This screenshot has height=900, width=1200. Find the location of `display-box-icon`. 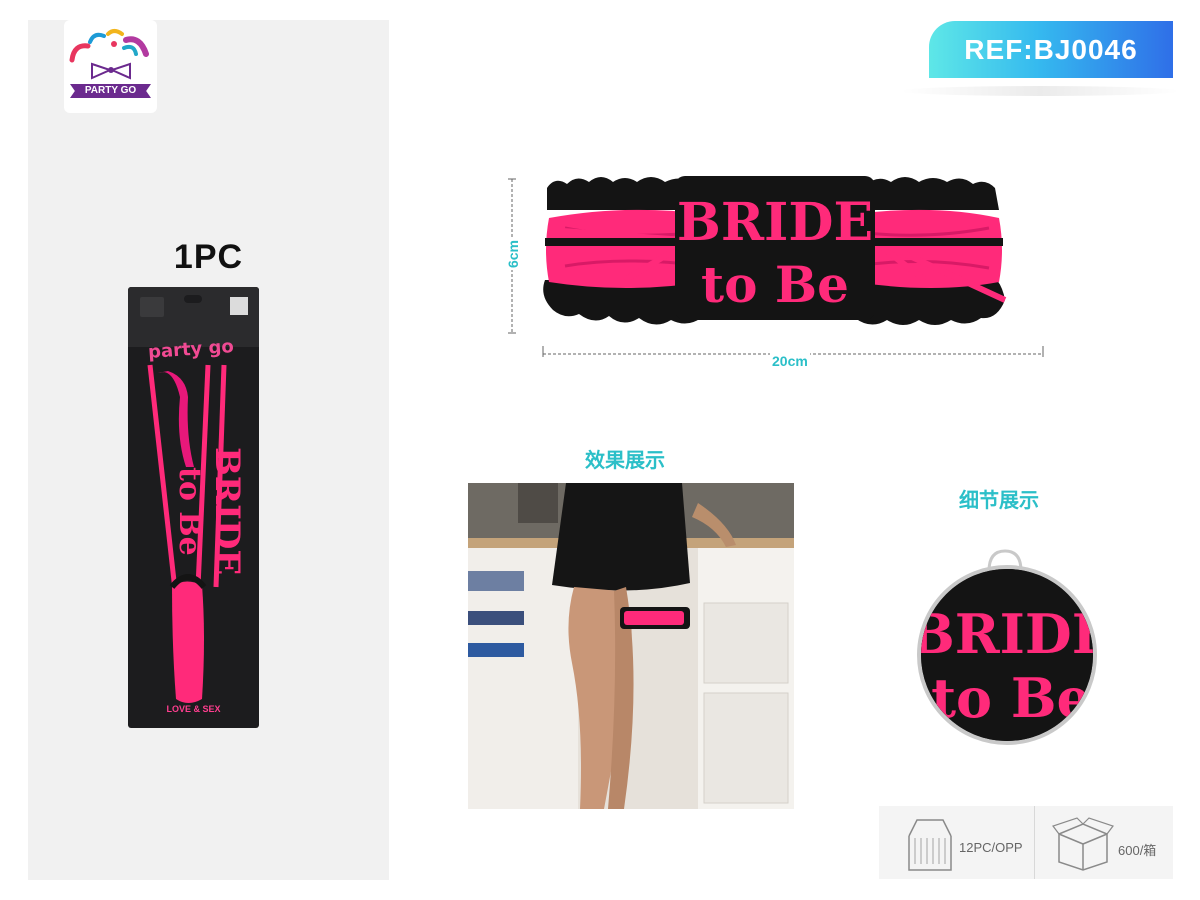

display-box-icon is located at coordinates (930, 845).